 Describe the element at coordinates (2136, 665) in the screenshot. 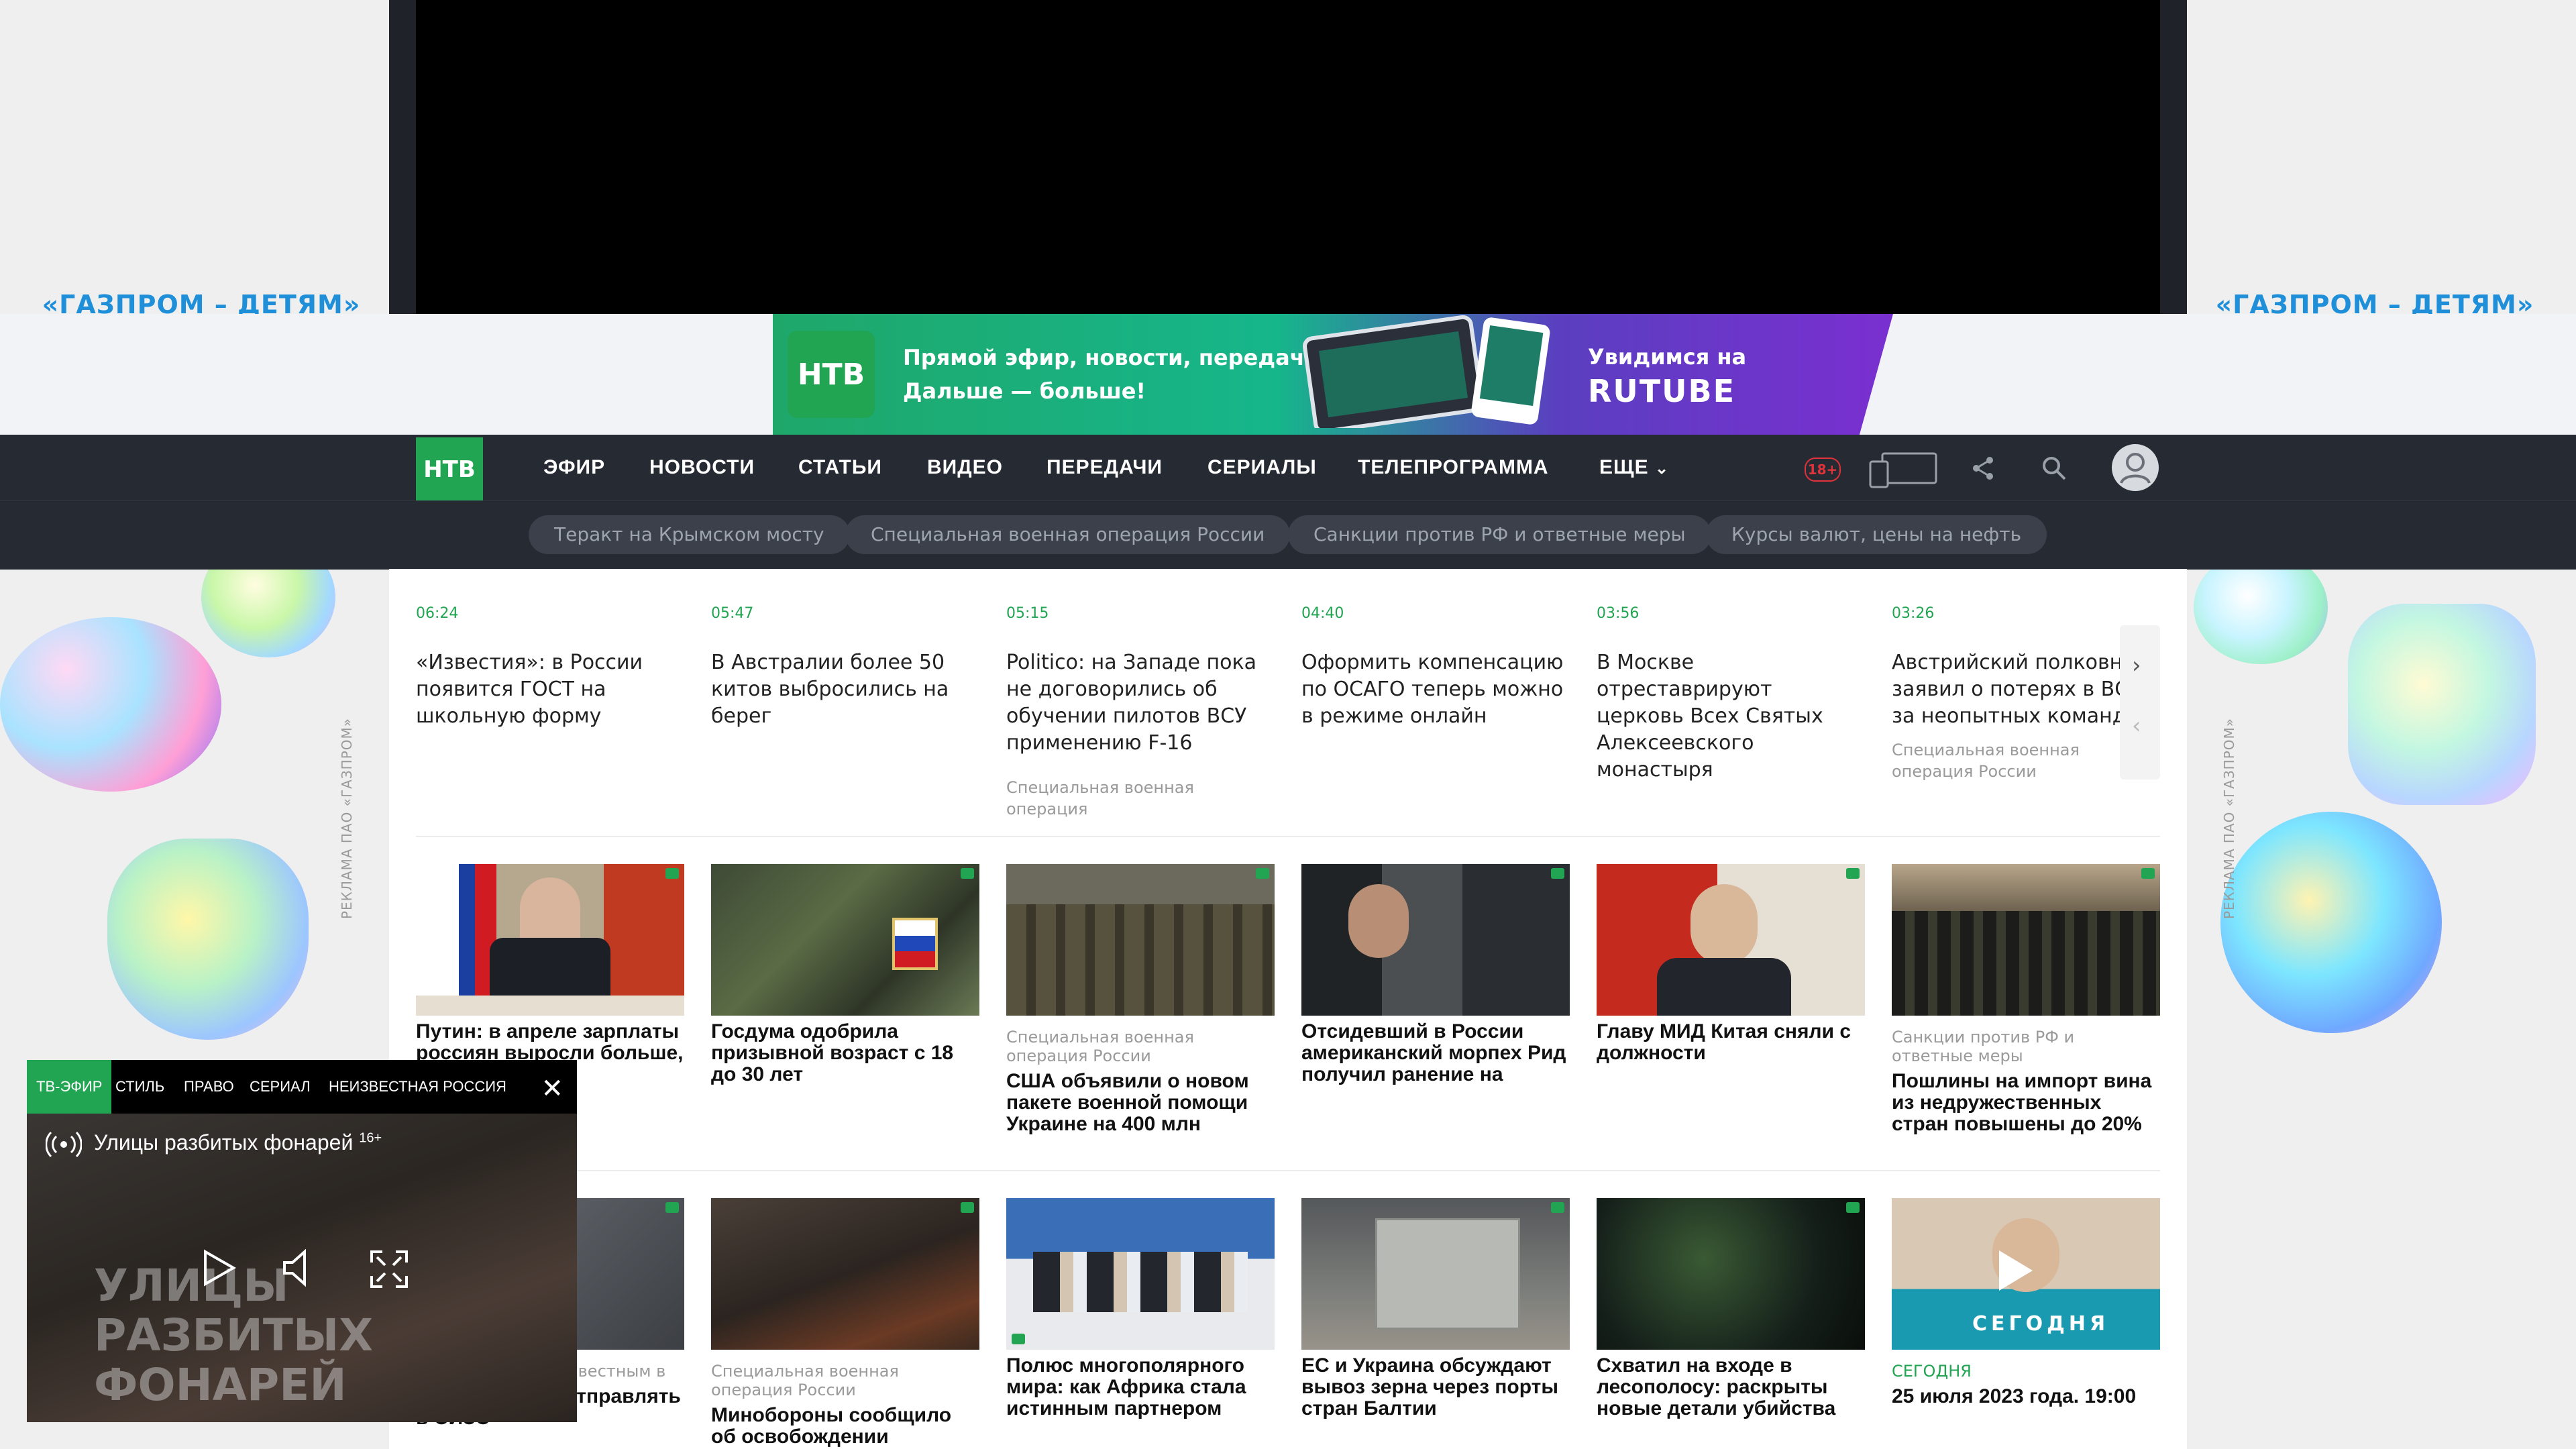

I see `chevron-right-icon: ›` at that location.